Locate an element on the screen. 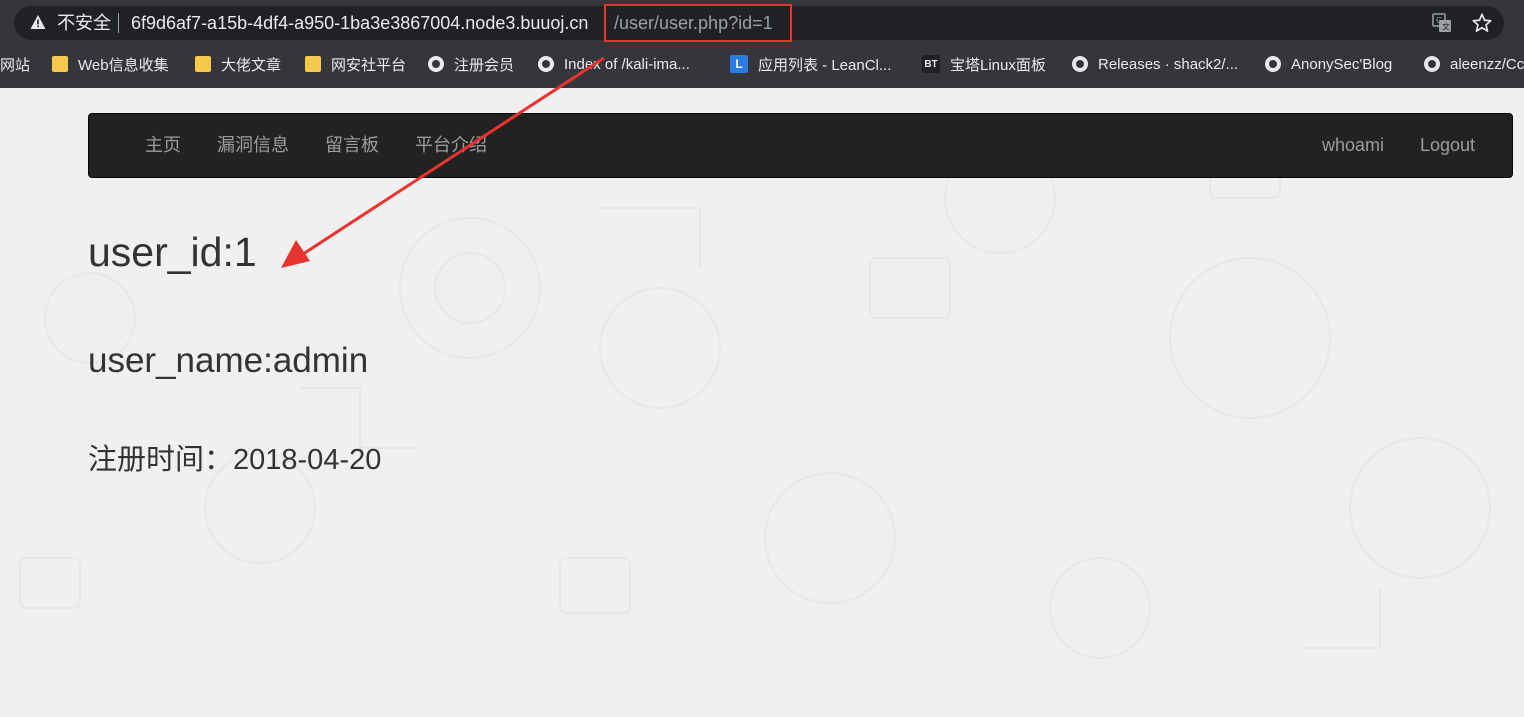  url-path-highlight-box is located at coordinates (698, 23).